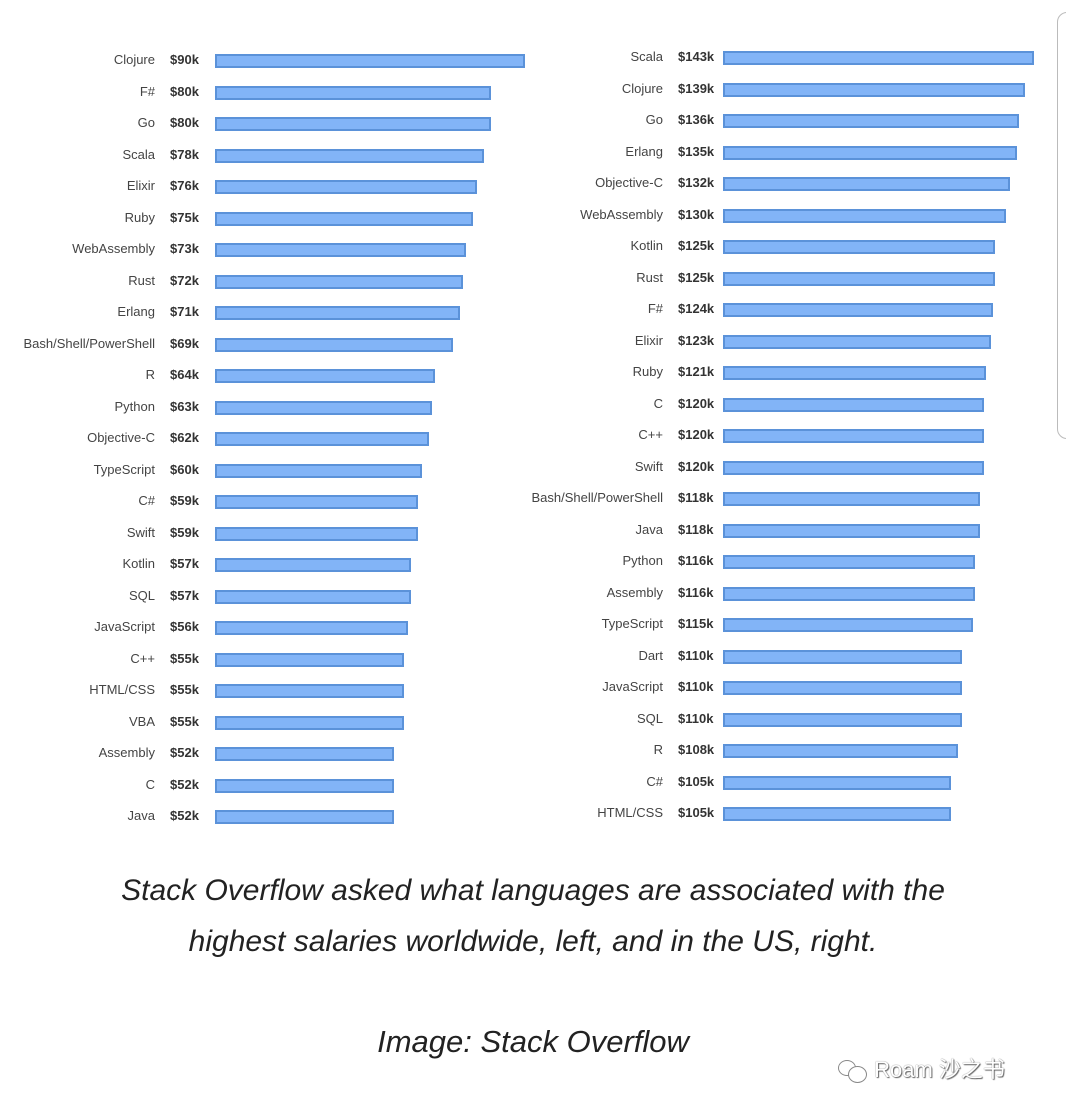 The image size is (1066, 1112). Describe the element at coordinates (654, 781) in the screenshot. I see `category-label: C#` at that location.